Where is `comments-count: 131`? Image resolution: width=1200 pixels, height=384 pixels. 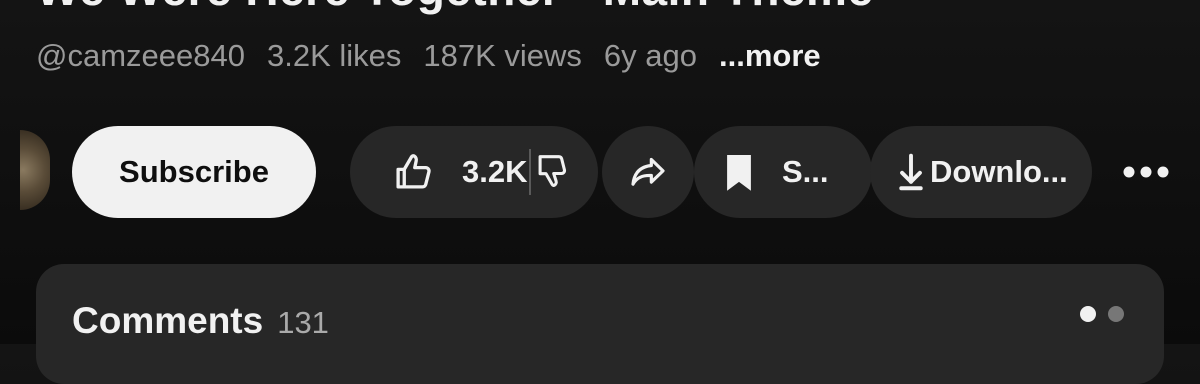
comments-count: 131 is located at coordinates (303, 322).